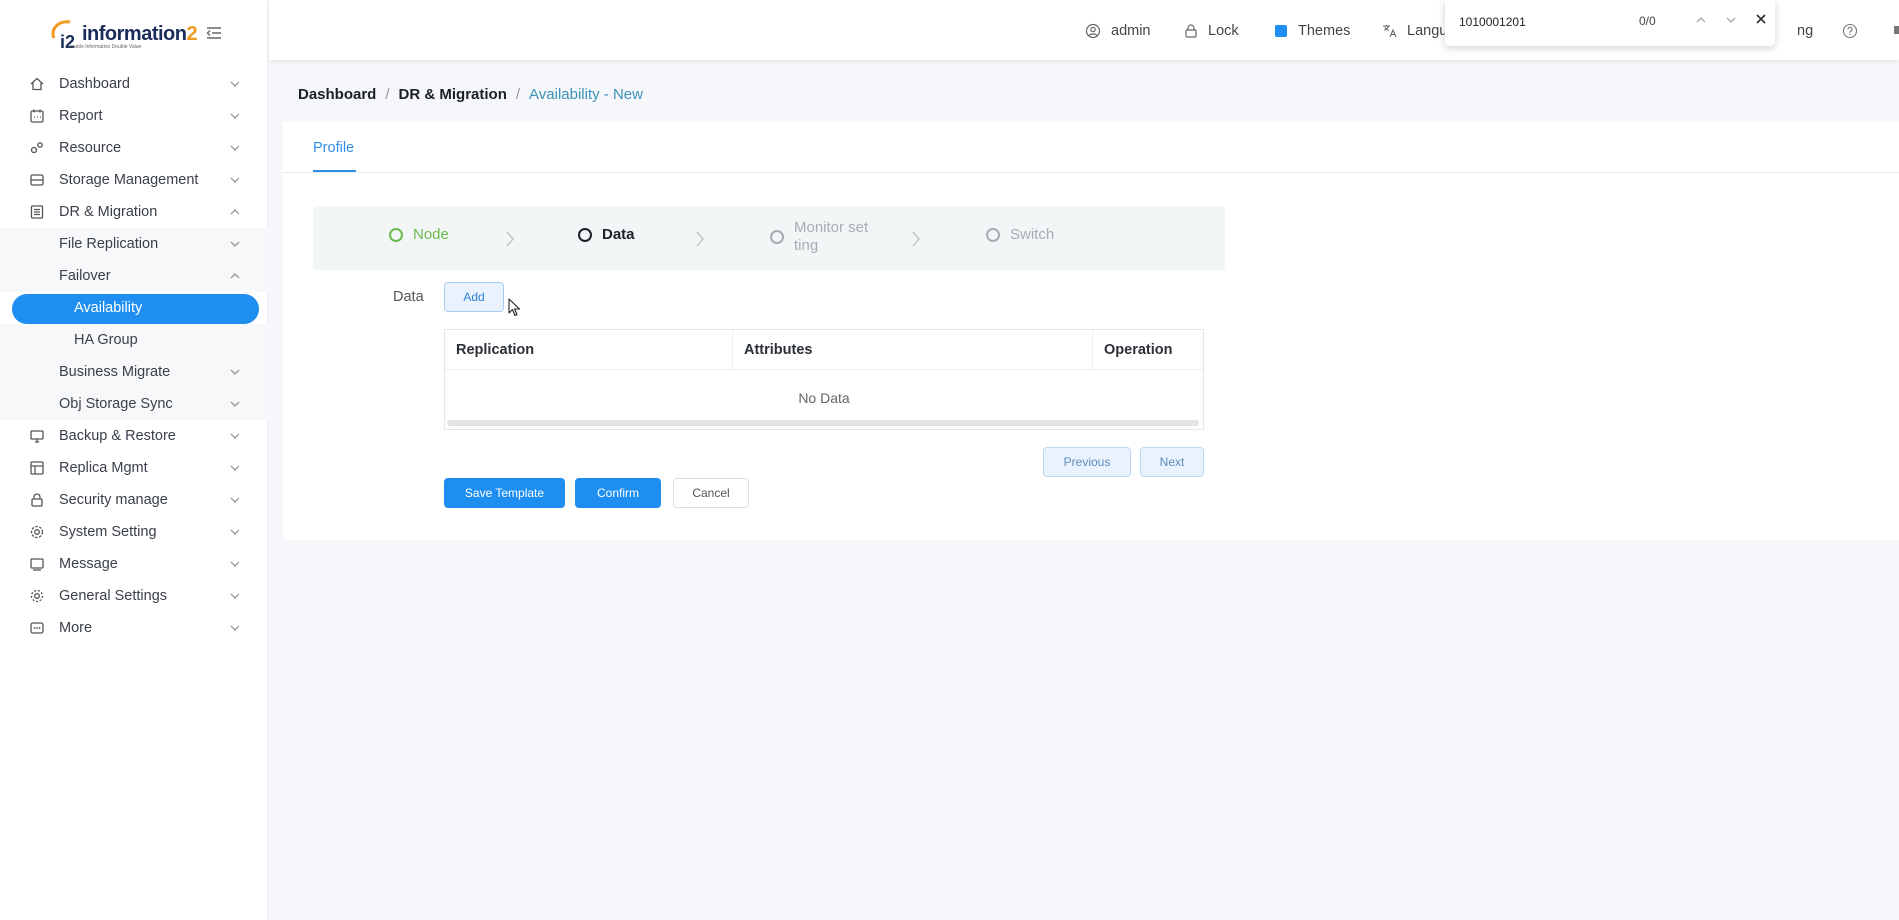 The image size is (1899, 920). I want to click on sidebar-item-backup-restore: Backup & Restore, so click(134, 436).